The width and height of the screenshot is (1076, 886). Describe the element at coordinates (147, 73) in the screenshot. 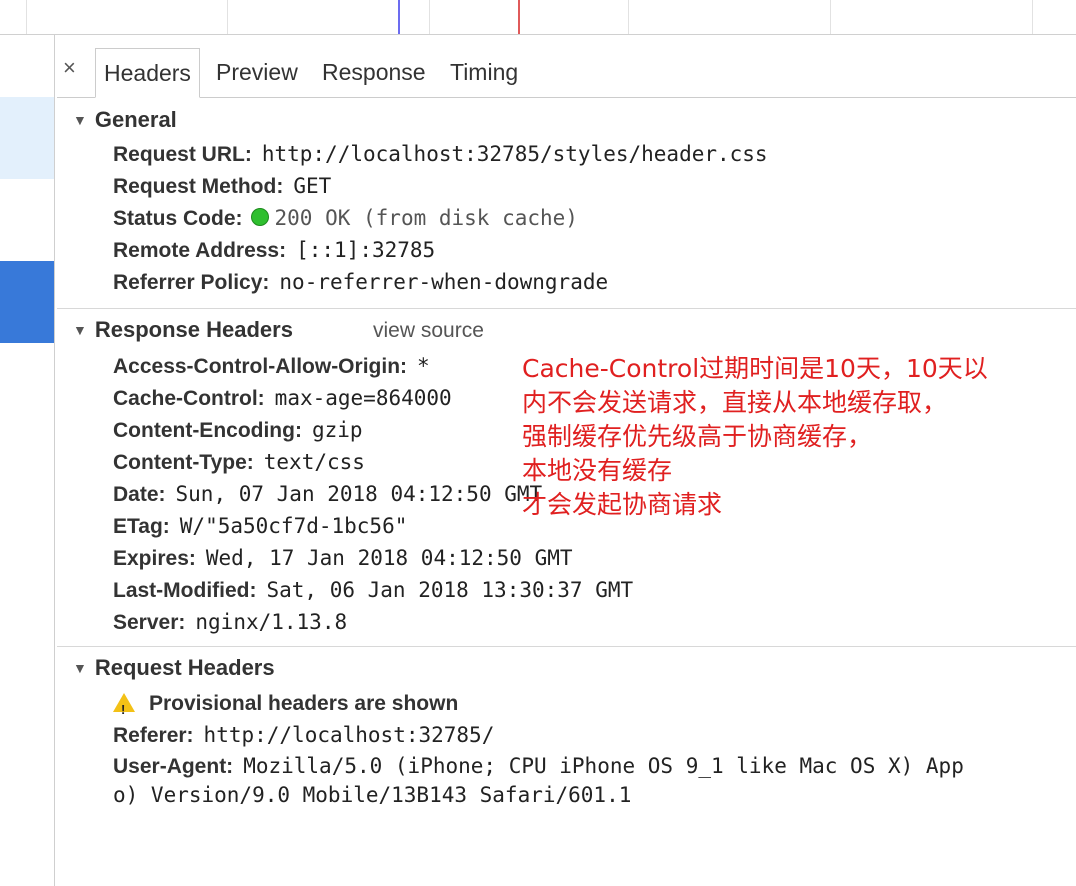

I see `tab-headers: Headers` at that location.